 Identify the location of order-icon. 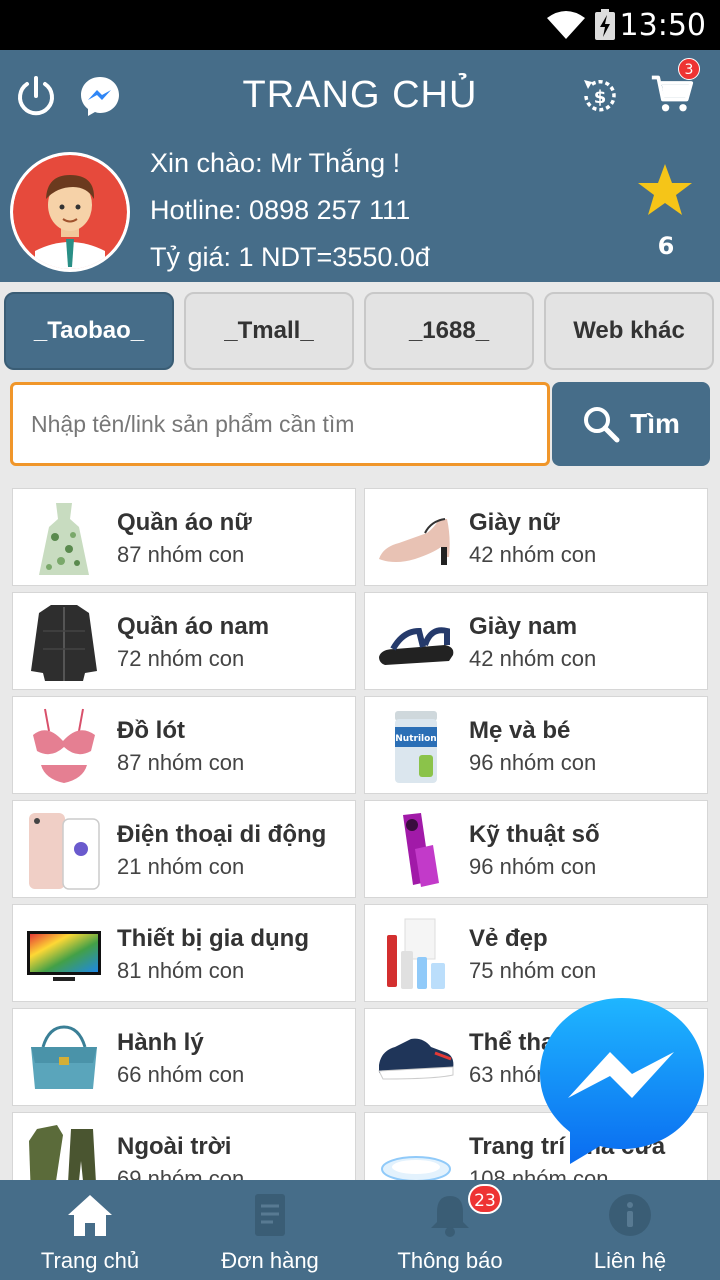
(270, 1215).